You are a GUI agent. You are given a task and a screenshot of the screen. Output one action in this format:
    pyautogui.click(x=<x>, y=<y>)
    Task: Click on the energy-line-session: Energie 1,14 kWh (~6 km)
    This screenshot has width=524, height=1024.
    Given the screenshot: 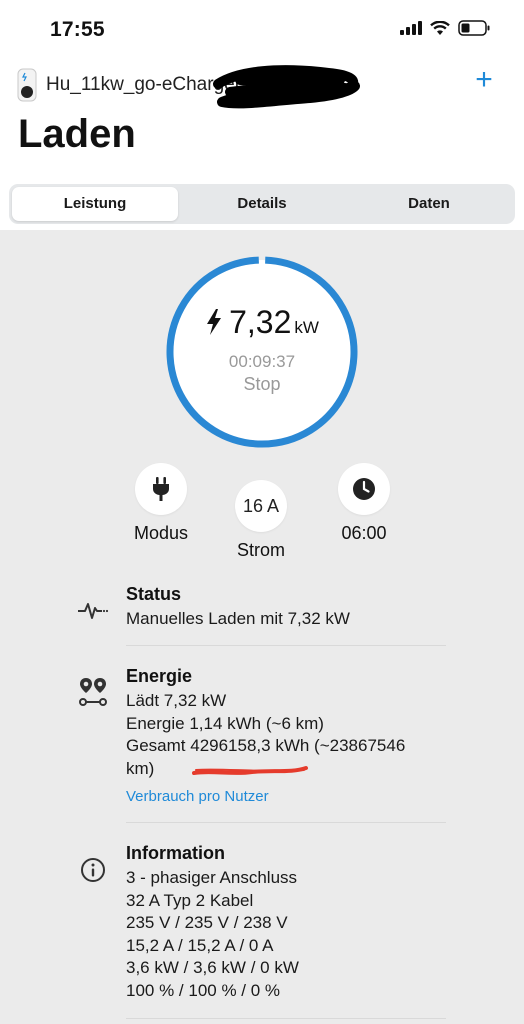 What is the action you would take?
    pyautogui.click(x=225, y=723)
    